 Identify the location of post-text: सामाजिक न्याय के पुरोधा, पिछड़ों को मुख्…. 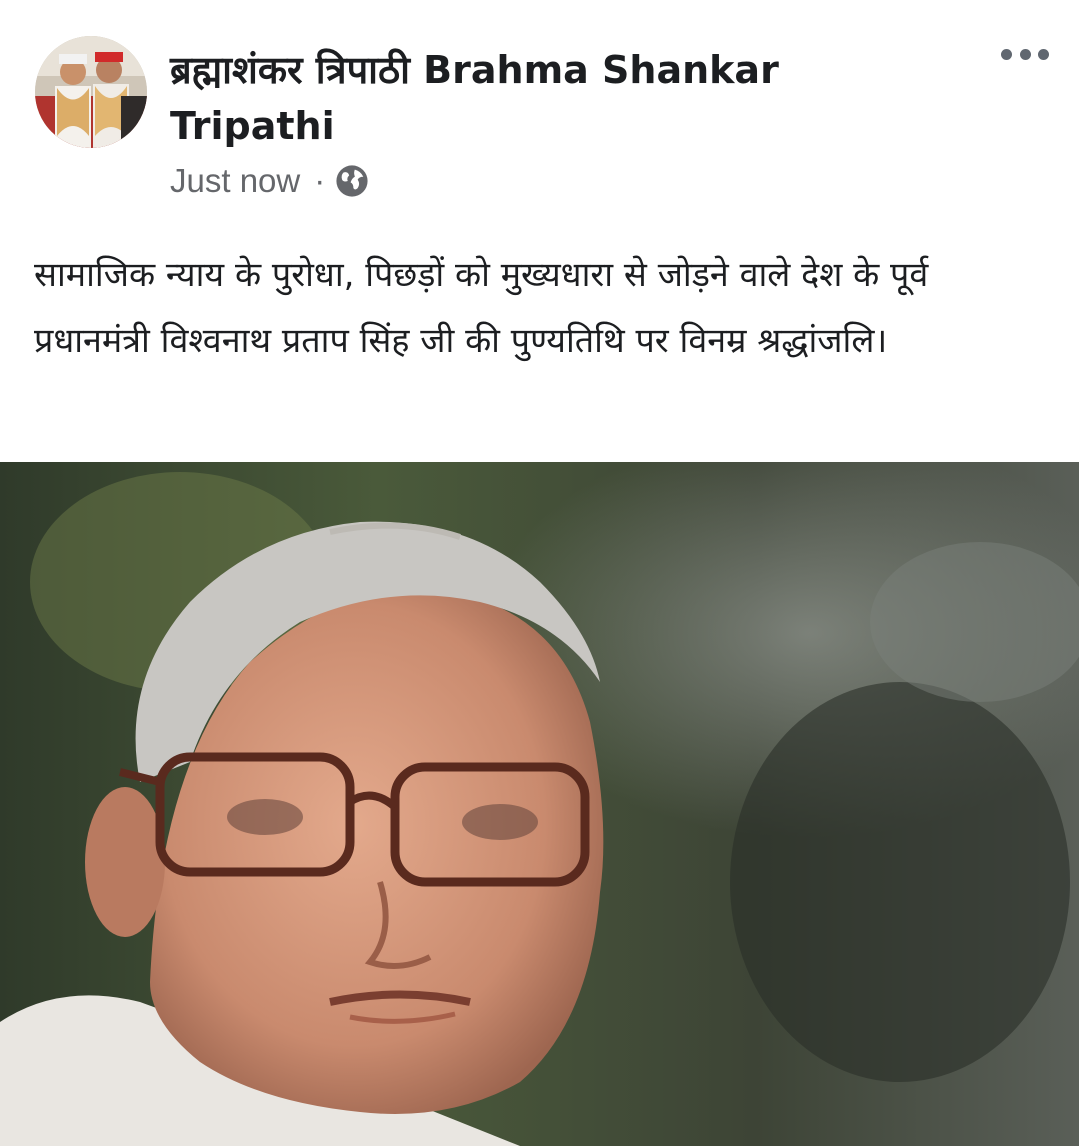
(481, 308).